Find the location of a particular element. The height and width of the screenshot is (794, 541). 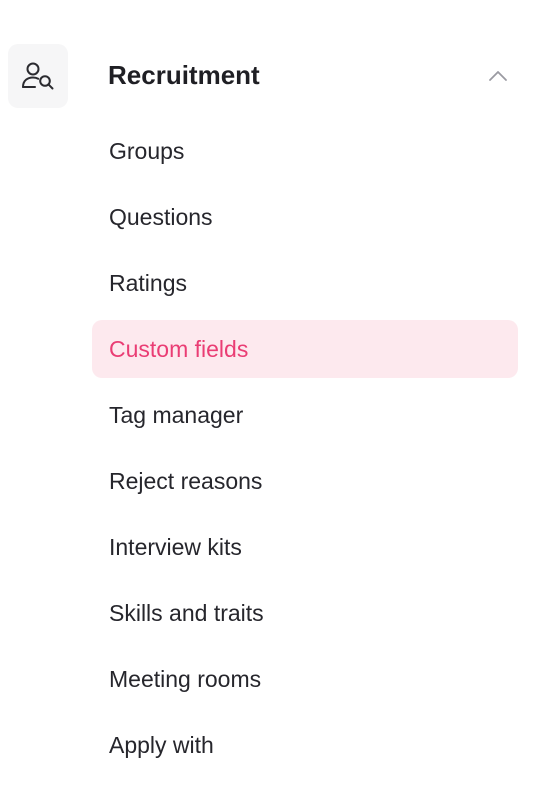

submenu-item-label: Groups is located at coordinates (147, 150).